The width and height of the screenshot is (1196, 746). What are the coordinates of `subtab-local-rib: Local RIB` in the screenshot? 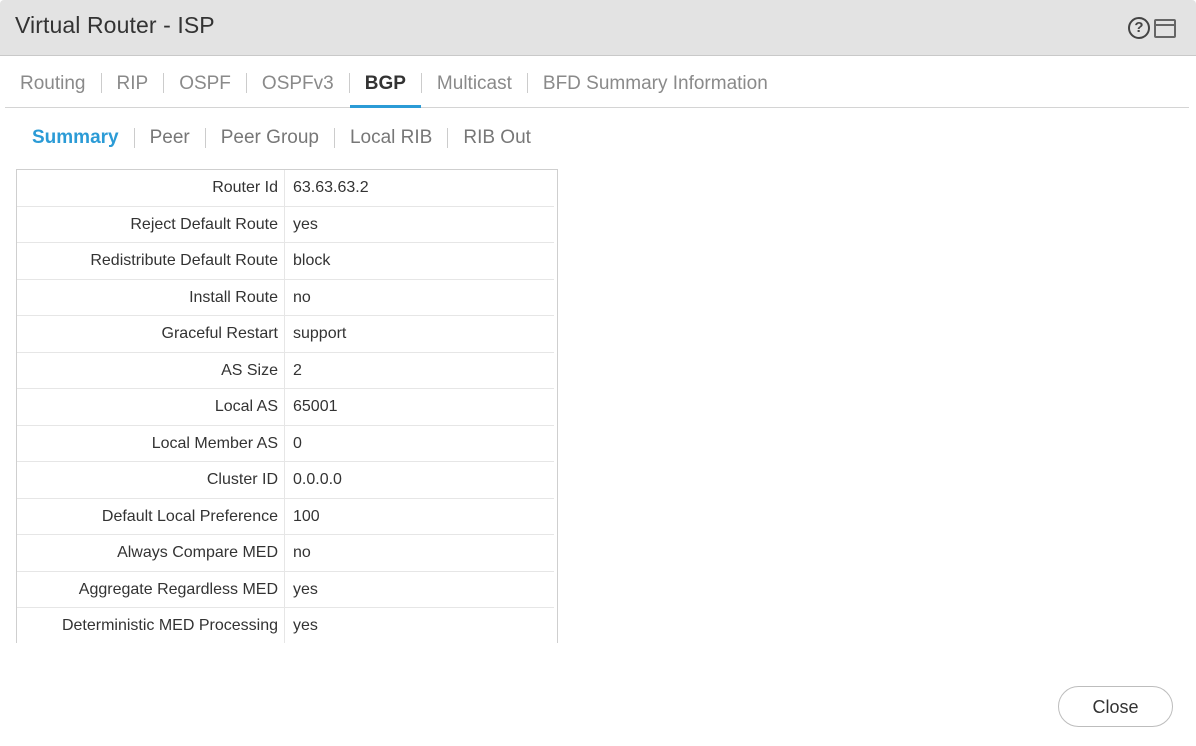 It's located at (391, 138).